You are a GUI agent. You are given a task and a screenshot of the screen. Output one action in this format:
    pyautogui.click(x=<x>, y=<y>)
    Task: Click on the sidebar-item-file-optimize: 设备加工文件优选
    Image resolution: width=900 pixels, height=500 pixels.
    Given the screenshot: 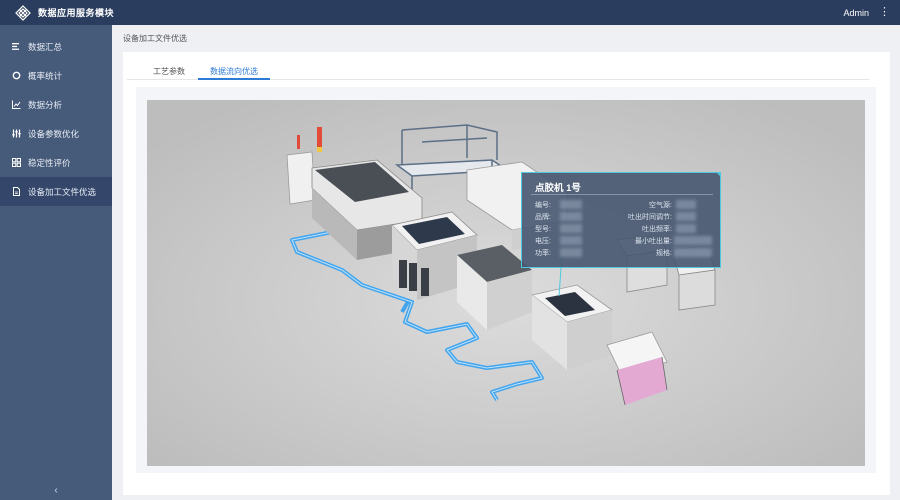 What is the action you would take?
    pyautogui.click(x=56, y=191)
    